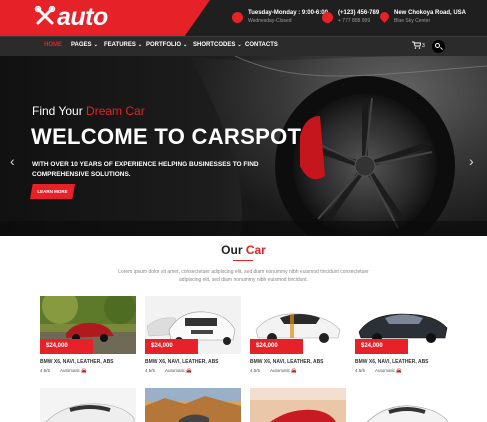  I want to click on title-divider, so click(243, 260).